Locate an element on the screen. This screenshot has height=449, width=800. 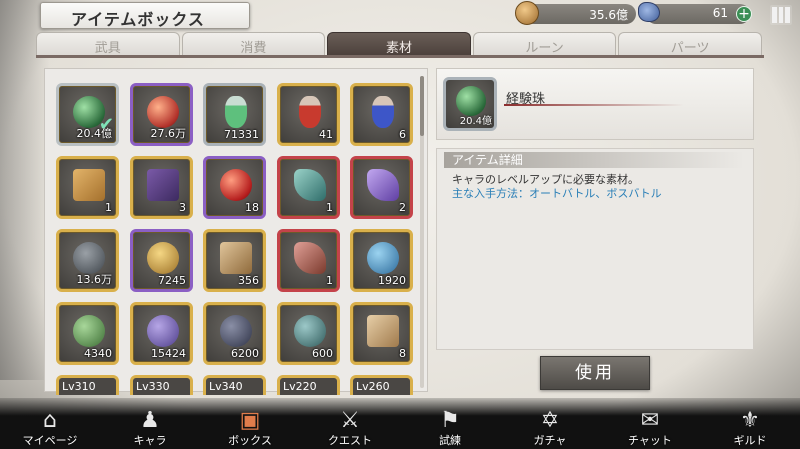
item-qty: 356 is located at coordinates (248, 280).